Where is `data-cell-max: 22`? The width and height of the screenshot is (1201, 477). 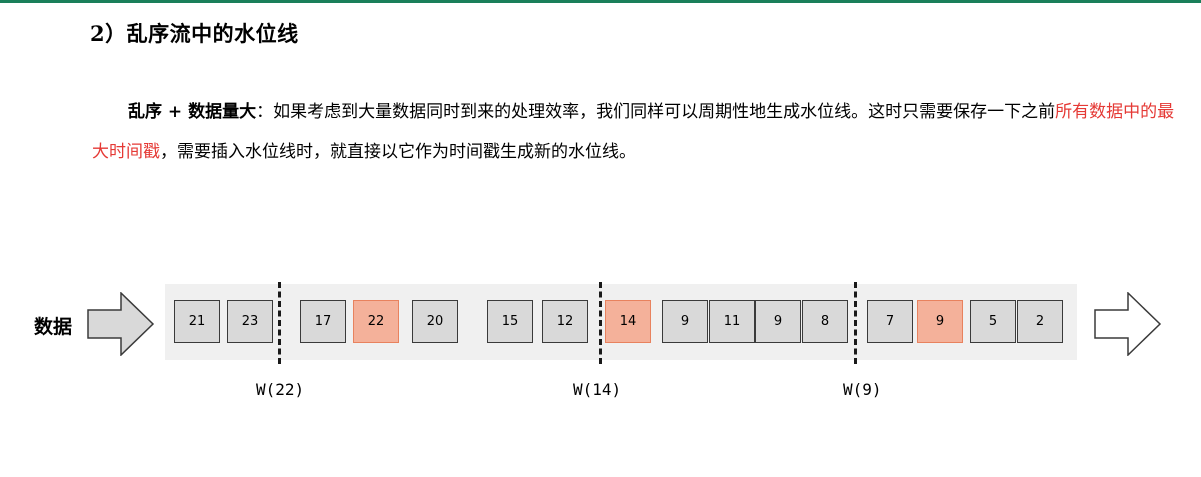 data-cell-max: 22 is located at coordinates (376, 321).